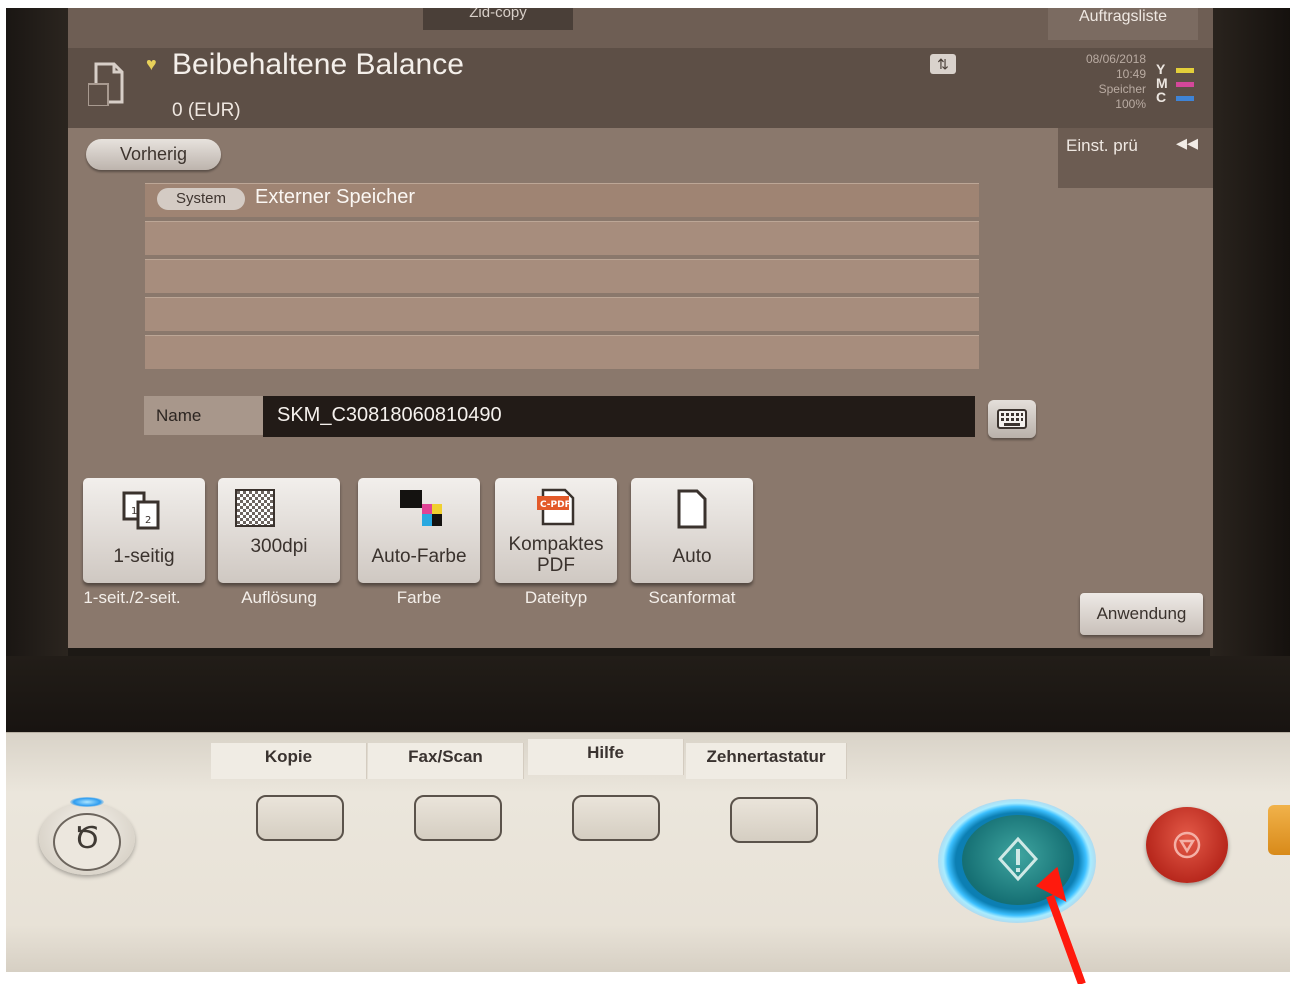  Describe the element at coordinates (335, 197) in the screenshot. I see `list-item-label: Externer Speicher` at that location.